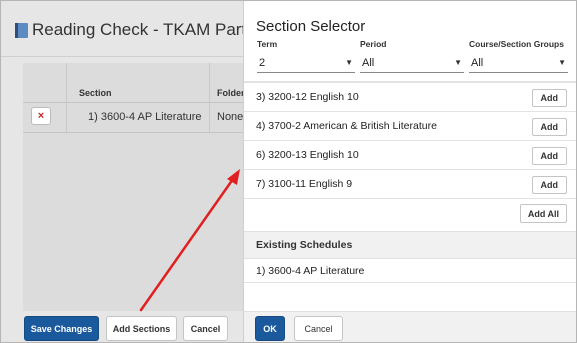 Image resolution: width=577 pixels, height=343 pixels. I want to click on remove-section-button: ×, so click(41, 116).